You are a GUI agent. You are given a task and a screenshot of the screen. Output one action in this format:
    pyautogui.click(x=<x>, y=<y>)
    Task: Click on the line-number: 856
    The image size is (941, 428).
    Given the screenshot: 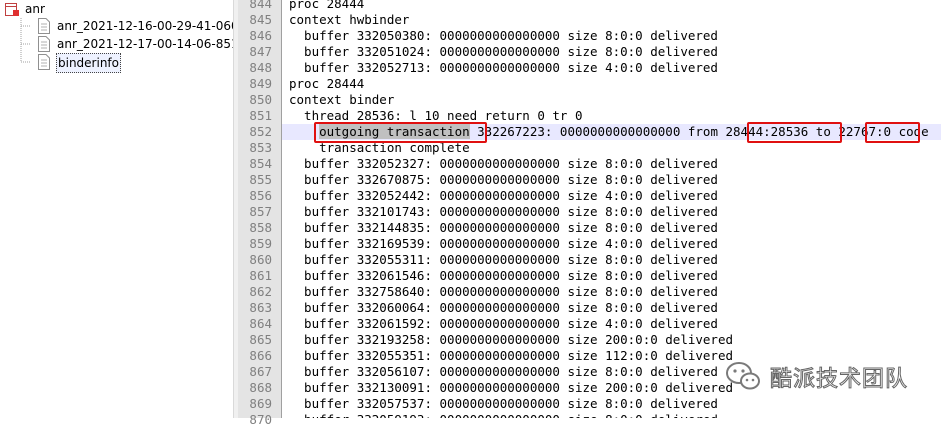 What is the action you would take?
    pyautogui.click(x=260, y=195)
    